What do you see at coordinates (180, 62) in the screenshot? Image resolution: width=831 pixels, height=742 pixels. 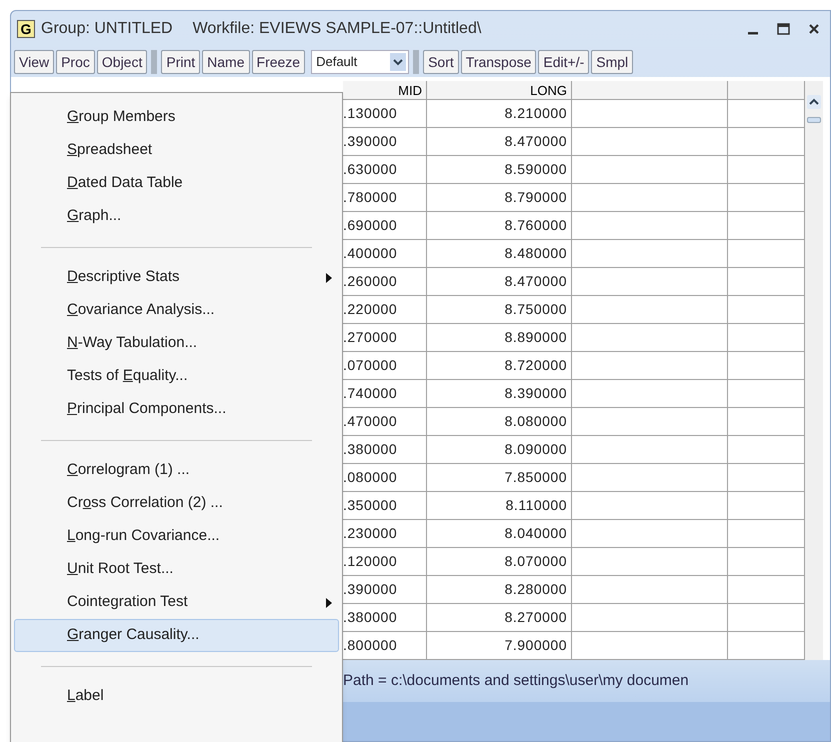 I see `toolbar-button: Print` at bounding box center [180, 62].